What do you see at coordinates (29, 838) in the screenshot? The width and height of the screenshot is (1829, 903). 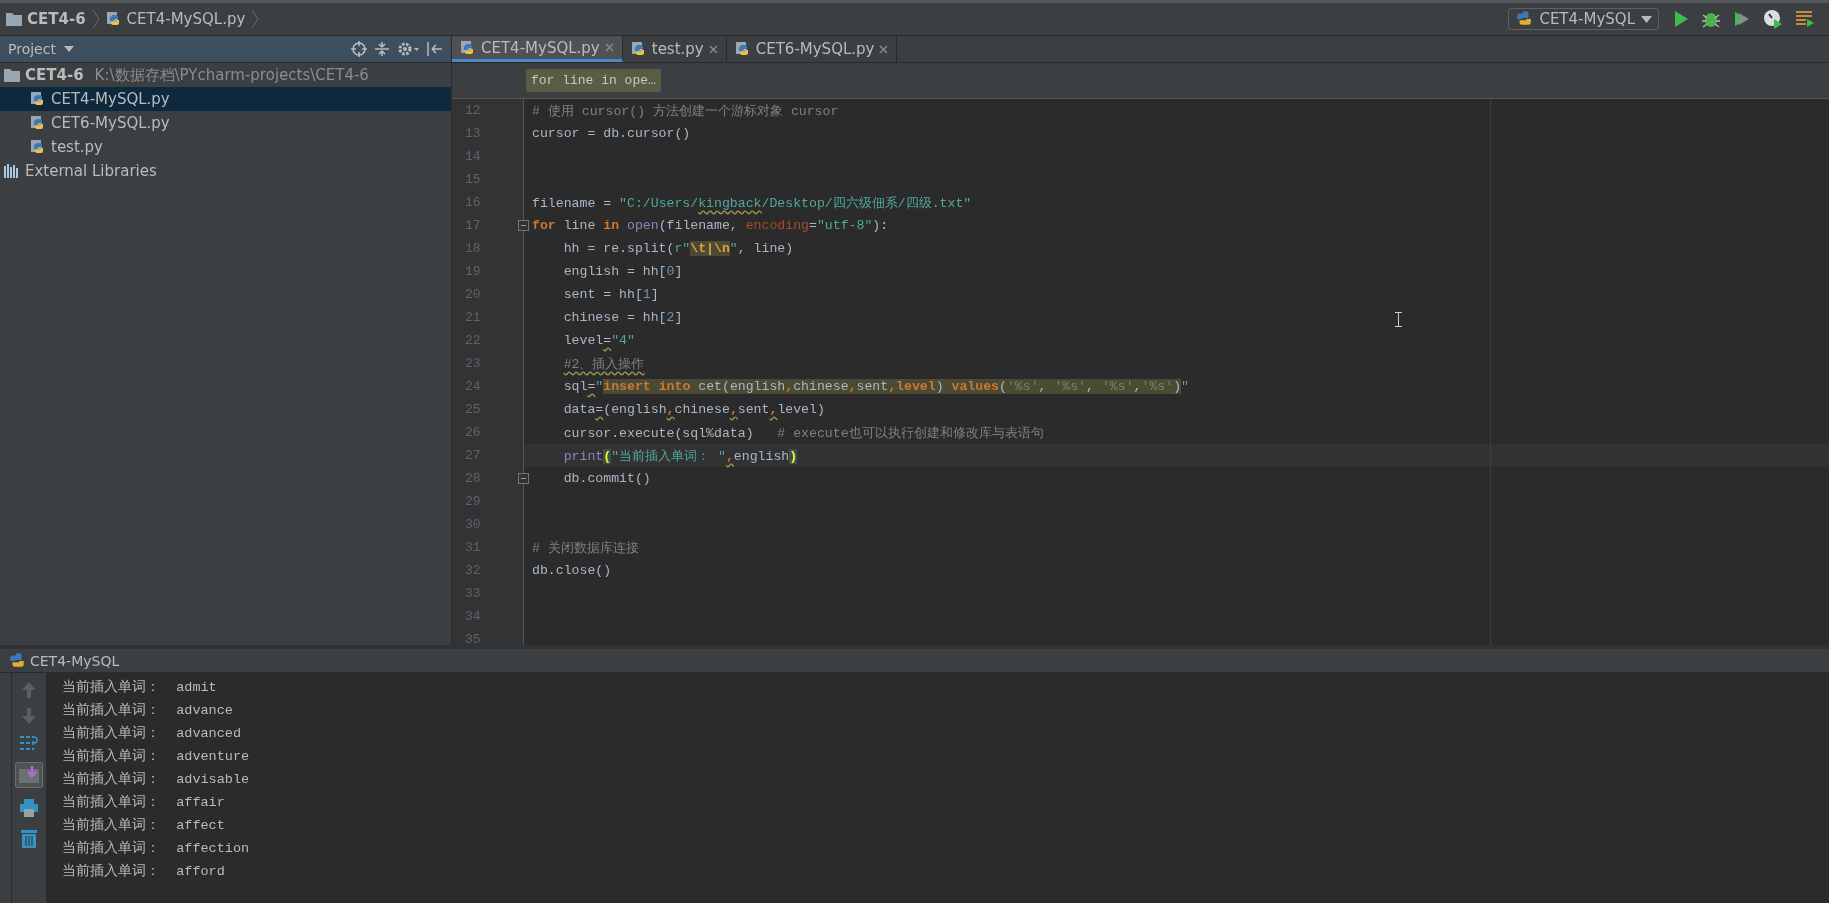 I see `trash-icon` at bounding box center [29, 838].